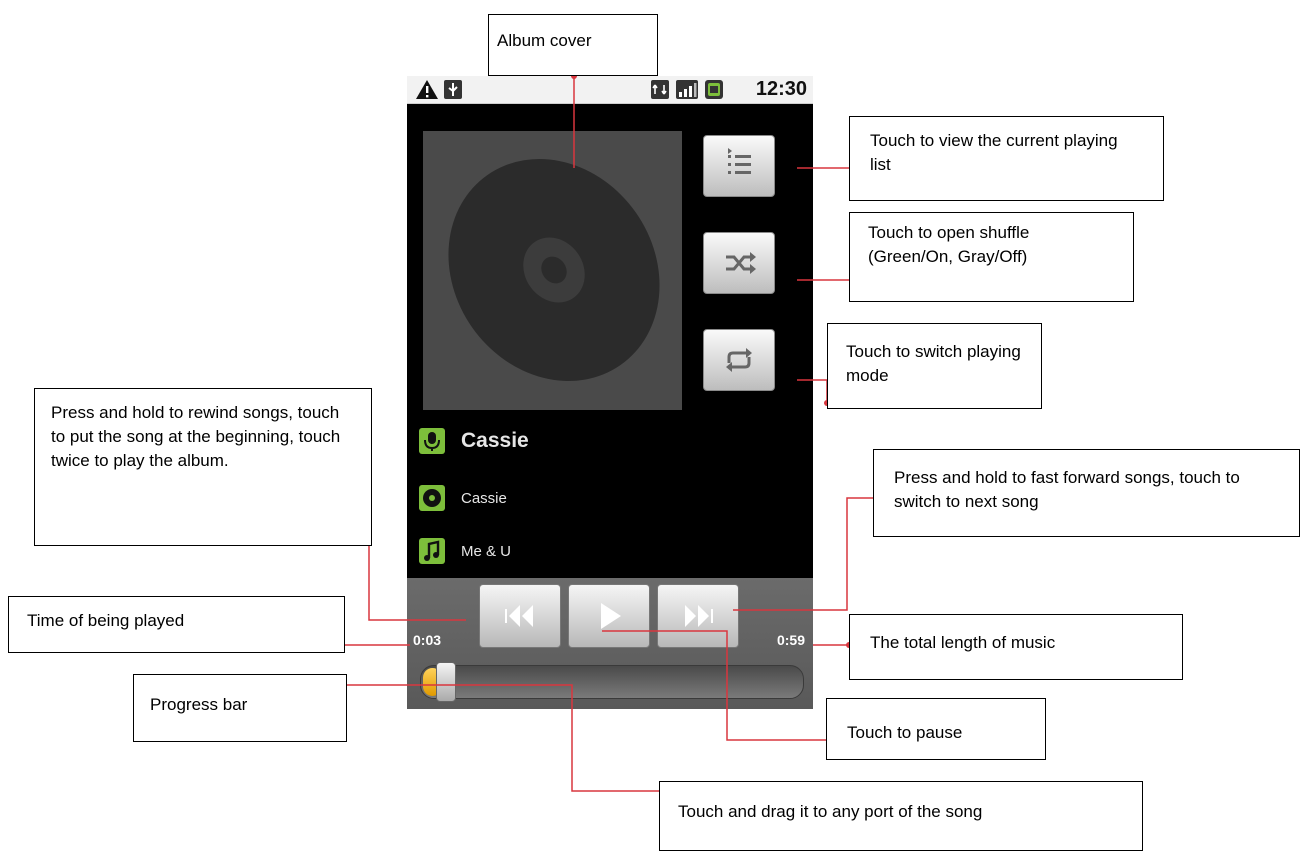  Describe the element at coordinates (1016, 647) in the screenshot. I see `callout-total-length: The total length of music` at that location.